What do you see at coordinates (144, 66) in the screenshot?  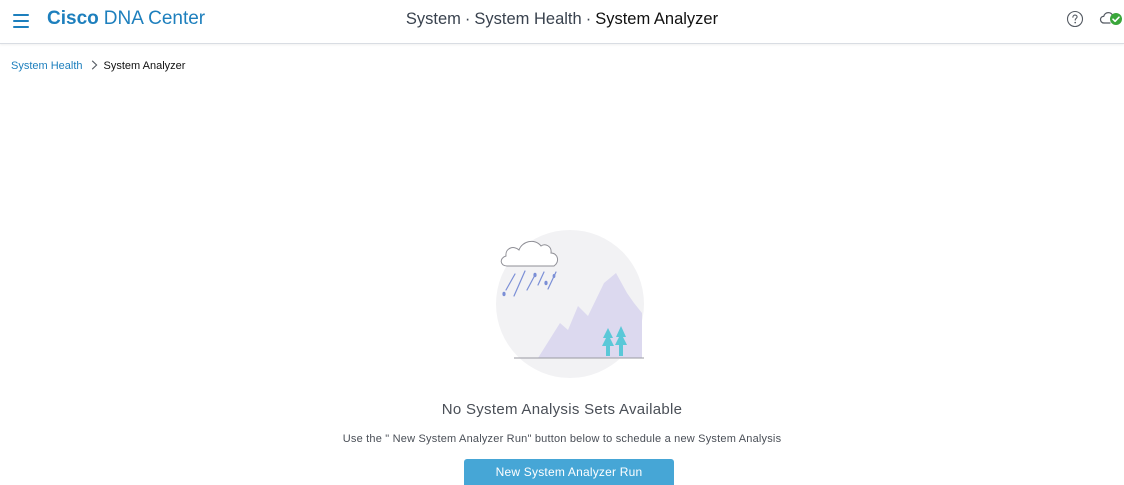 I see `breadcrumb-current: System Analyzer` at bounding box center [144, 66].